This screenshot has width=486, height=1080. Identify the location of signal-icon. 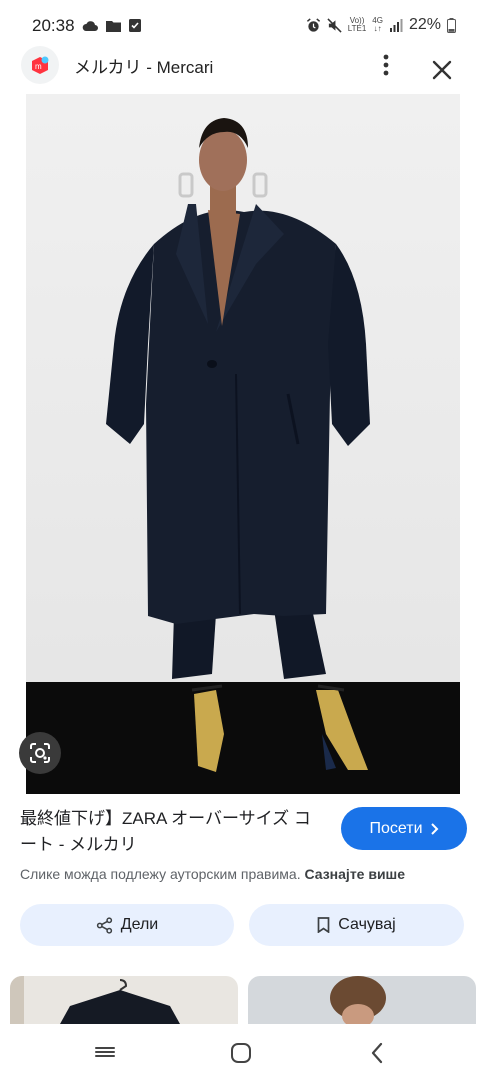
(396, 25).